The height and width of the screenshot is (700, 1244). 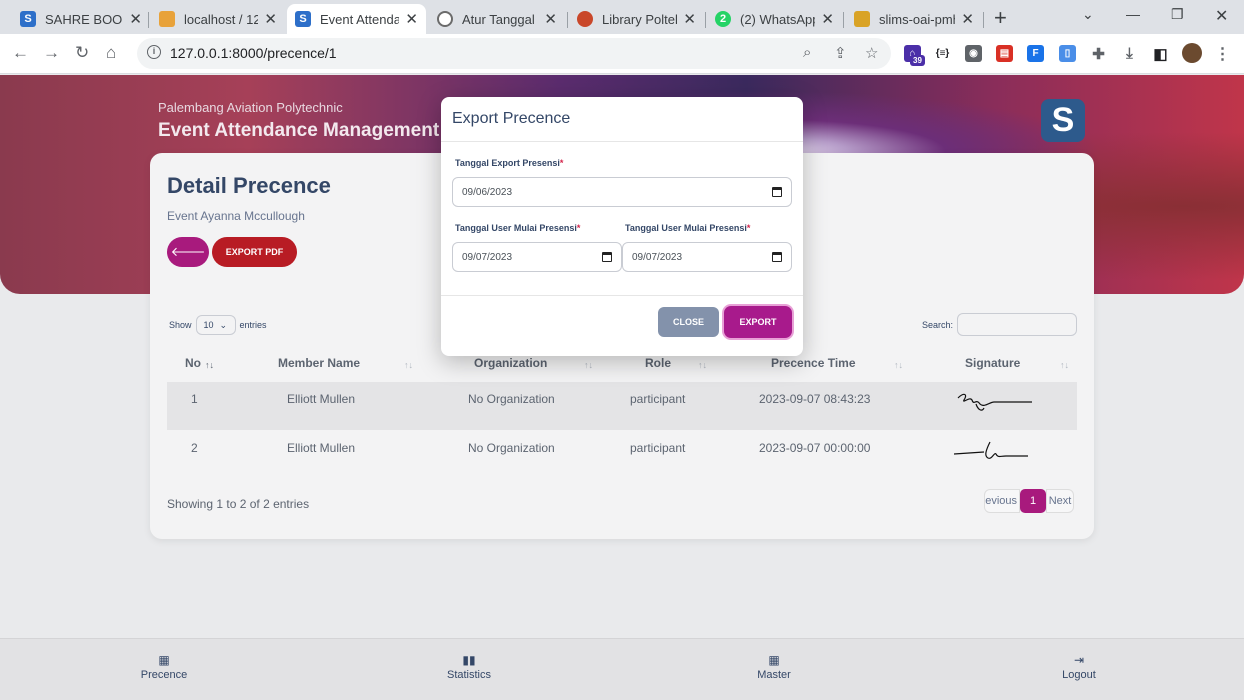 I want to click on column-header: Precence Time, so click(x=813, y=363).